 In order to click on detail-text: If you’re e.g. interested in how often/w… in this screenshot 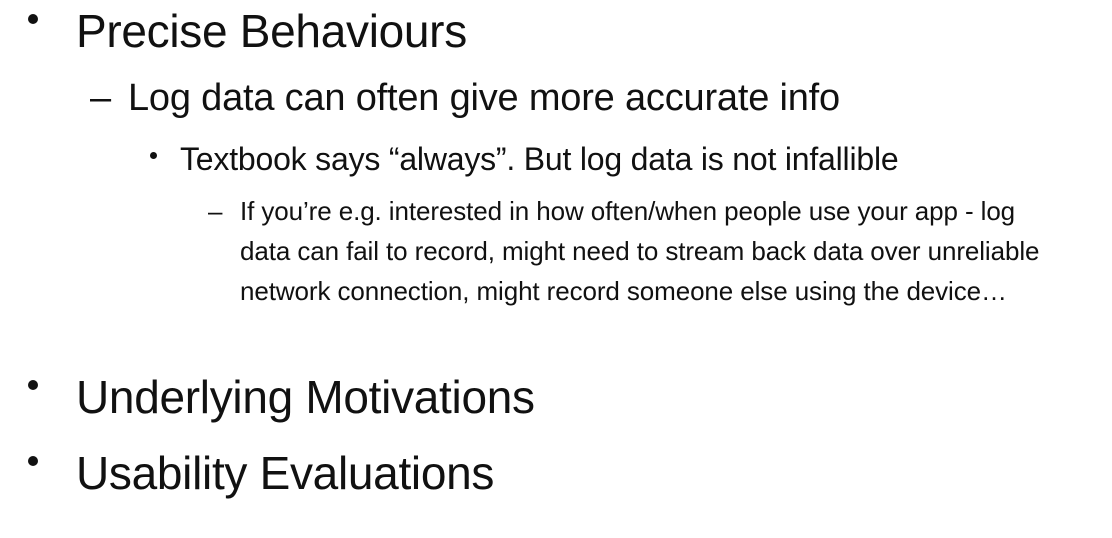, I will do `click(640, 251)`.